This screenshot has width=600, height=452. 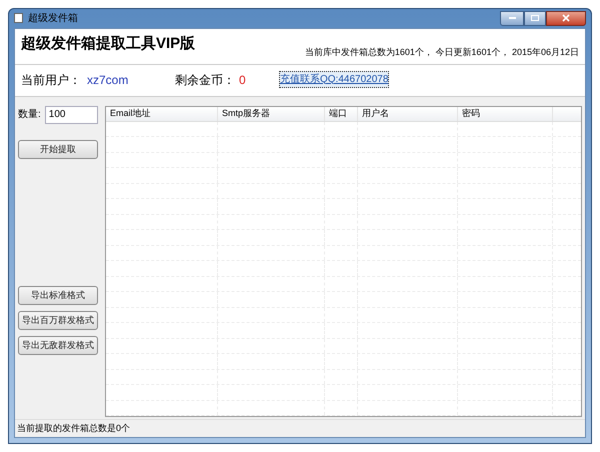 What do you see at coordinates (58, 149) in the screenshot?
I see `action-button: 开始提取` at bounding box center [58, 149].